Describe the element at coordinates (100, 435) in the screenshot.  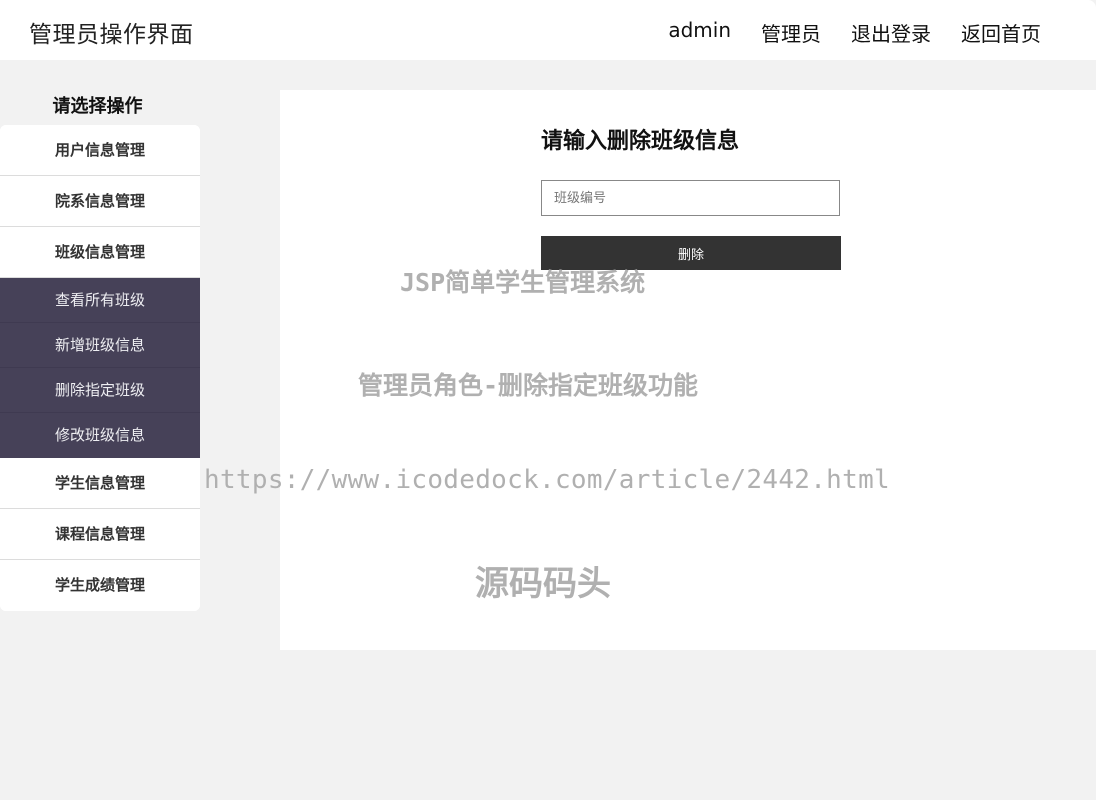
I see `submenu-item-edit-class: 修改班级信息` at that location.